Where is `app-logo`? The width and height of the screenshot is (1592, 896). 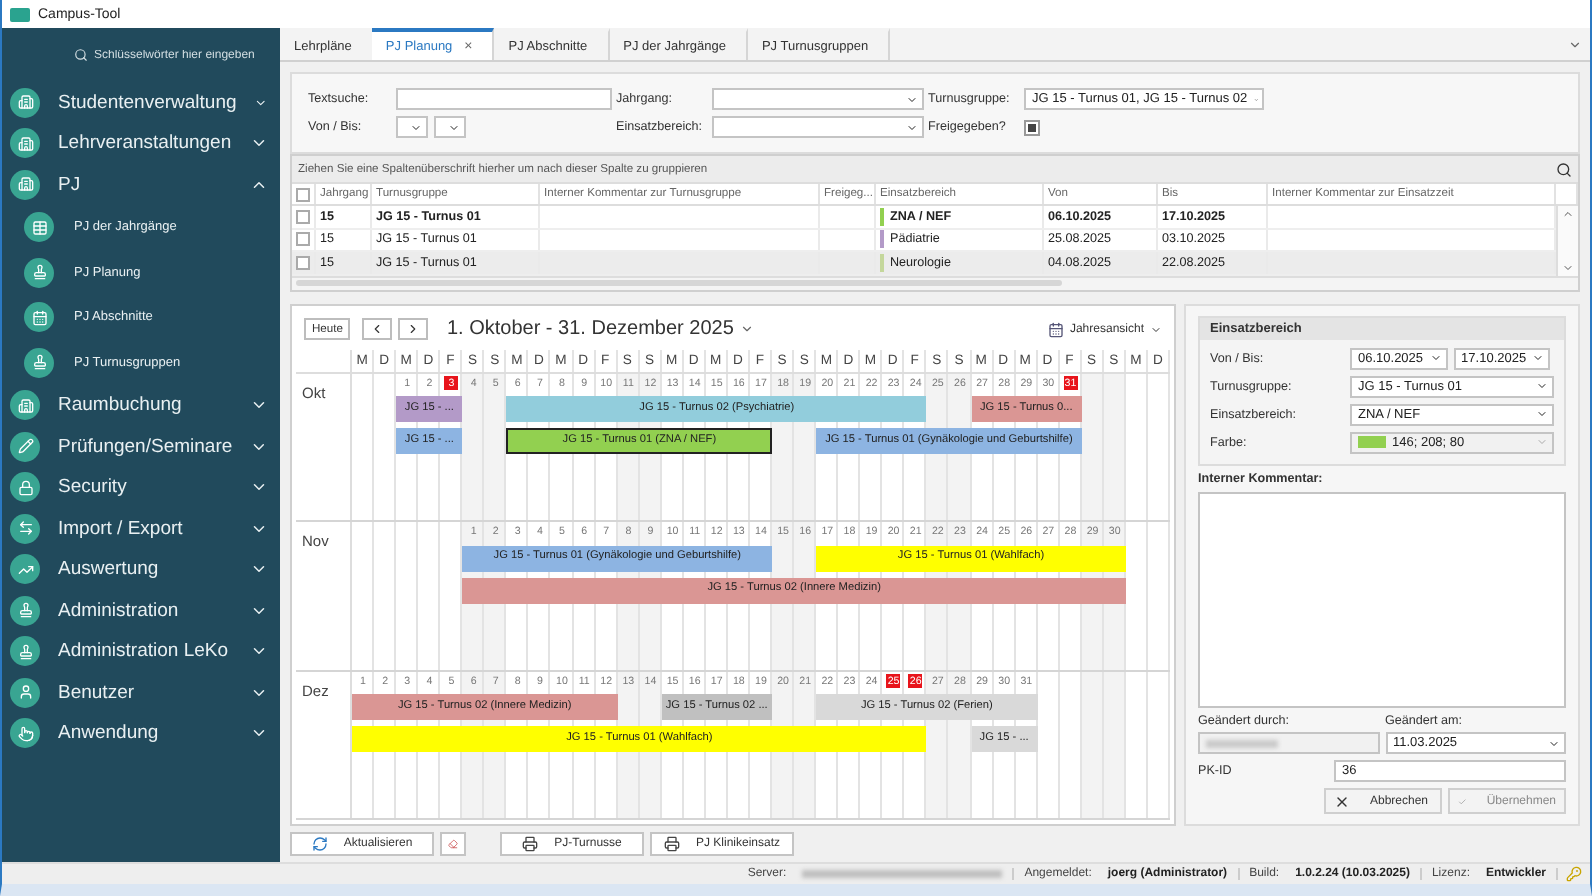 app-logo is located at coordinates (20, 14).